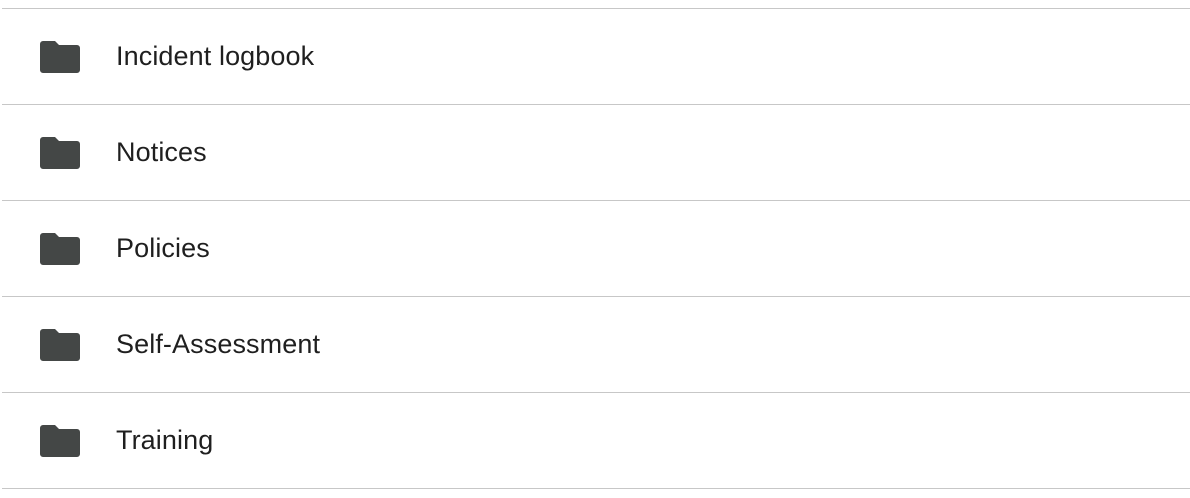 Image resolution: width=1190 pixels, height=498 pixels. Describe the element at coordinates (218, 344) in the screenshot. I see `folder-label: Self-Assessment` at that location.